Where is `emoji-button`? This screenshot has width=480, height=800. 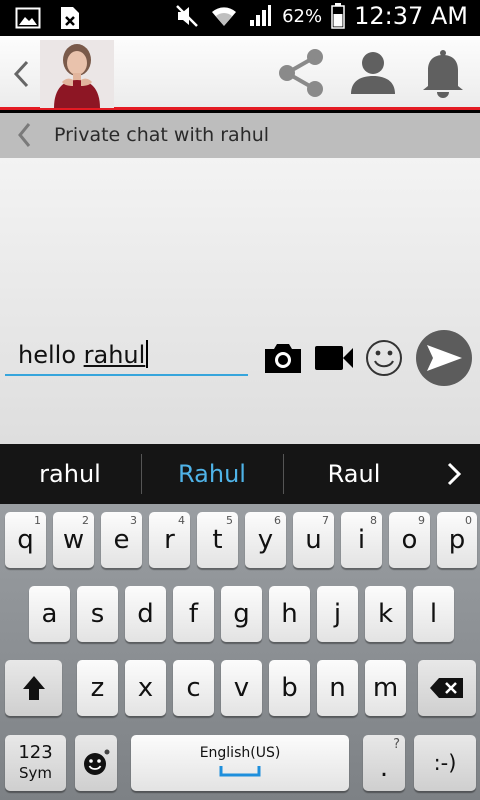 emoji-button is located at coordinates (384, 358).